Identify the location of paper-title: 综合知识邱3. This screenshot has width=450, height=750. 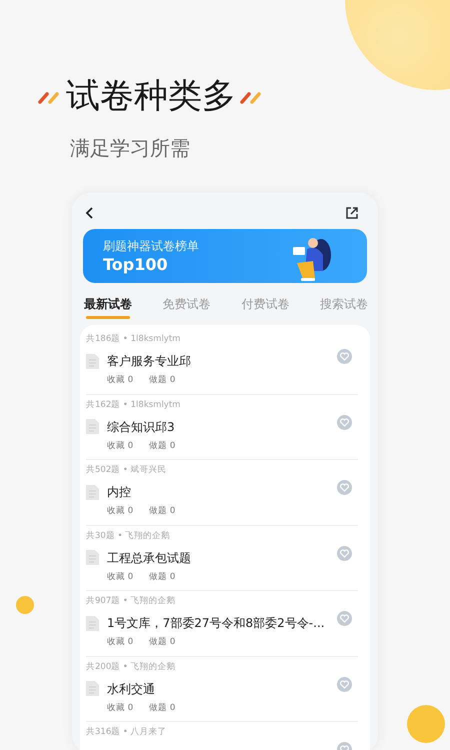
(141, 427).